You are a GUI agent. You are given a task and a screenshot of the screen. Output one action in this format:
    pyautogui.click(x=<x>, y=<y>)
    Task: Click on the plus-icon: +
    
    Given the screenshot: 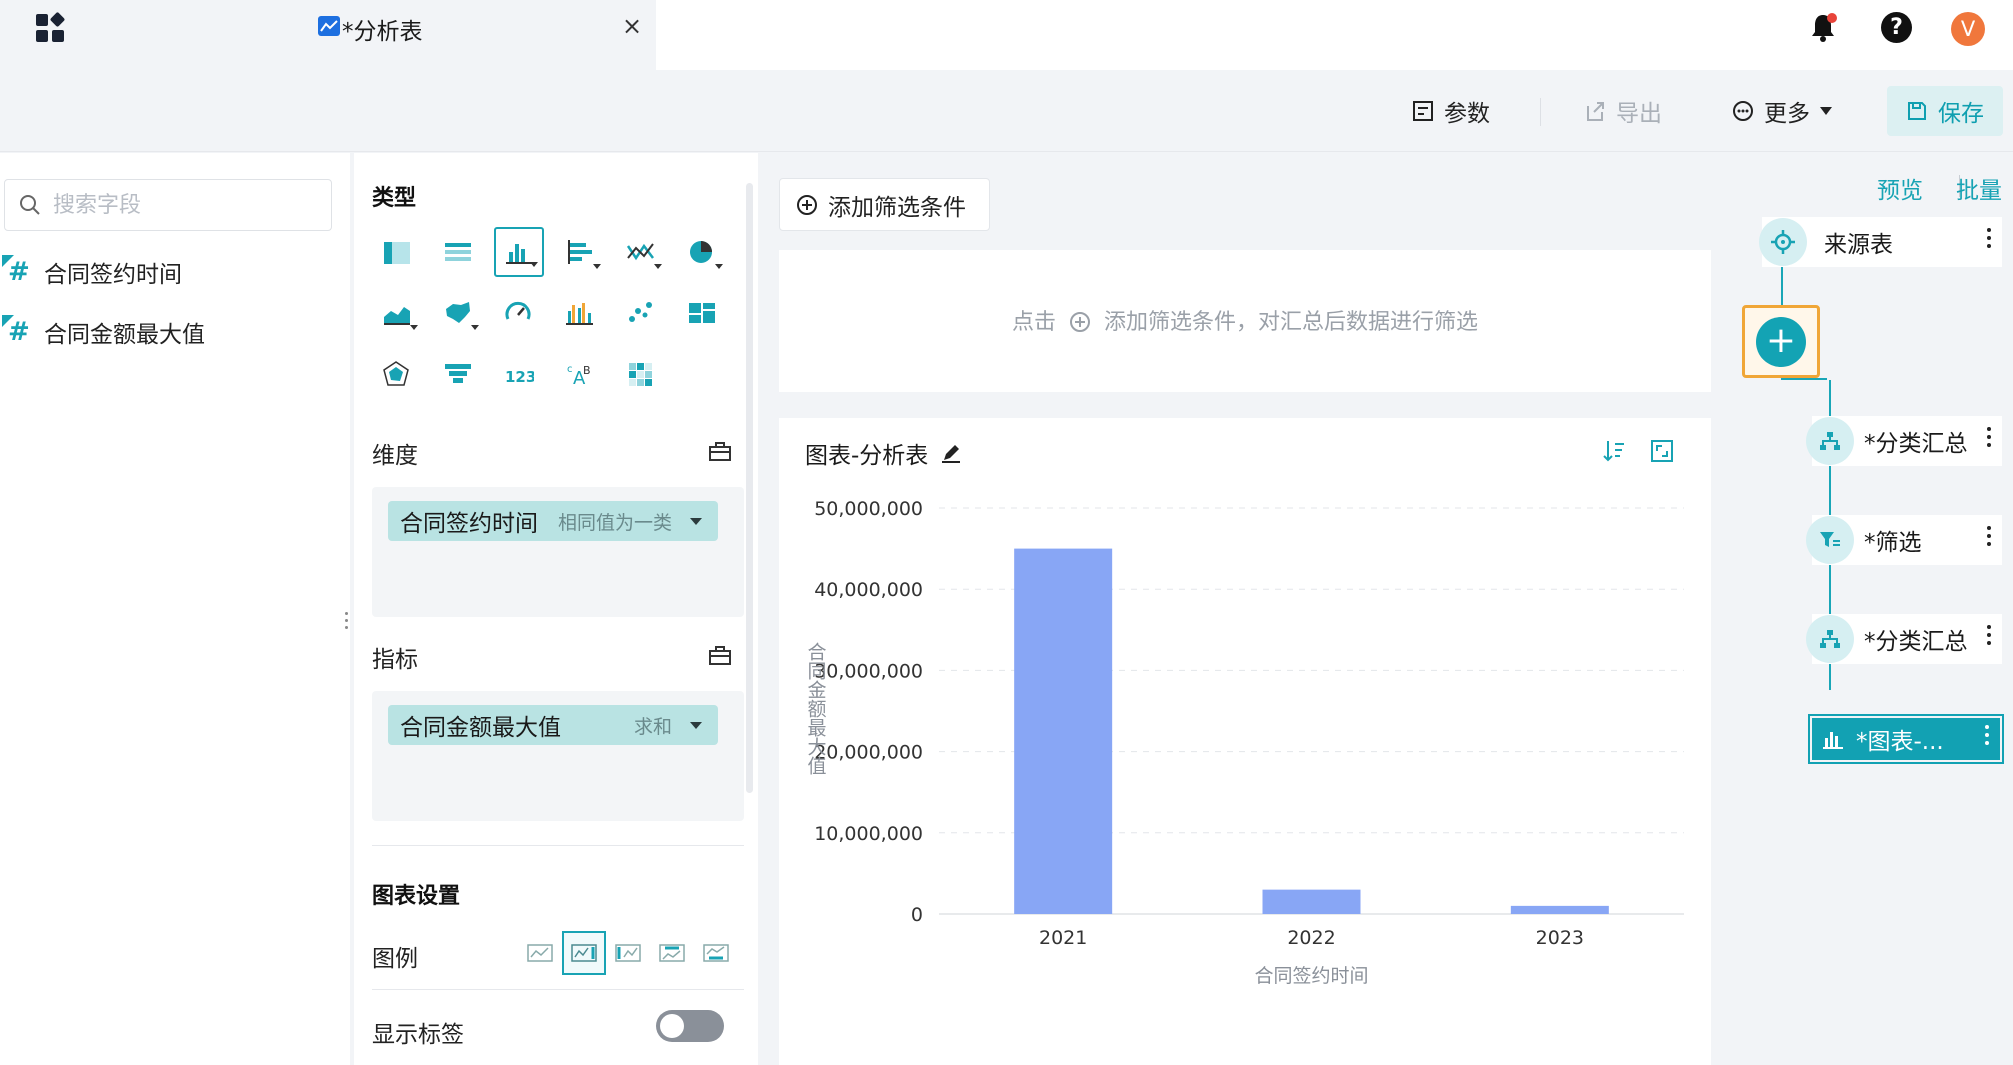 What is the action you would take?
    pyautogui.click(x=1781, y=342)
    